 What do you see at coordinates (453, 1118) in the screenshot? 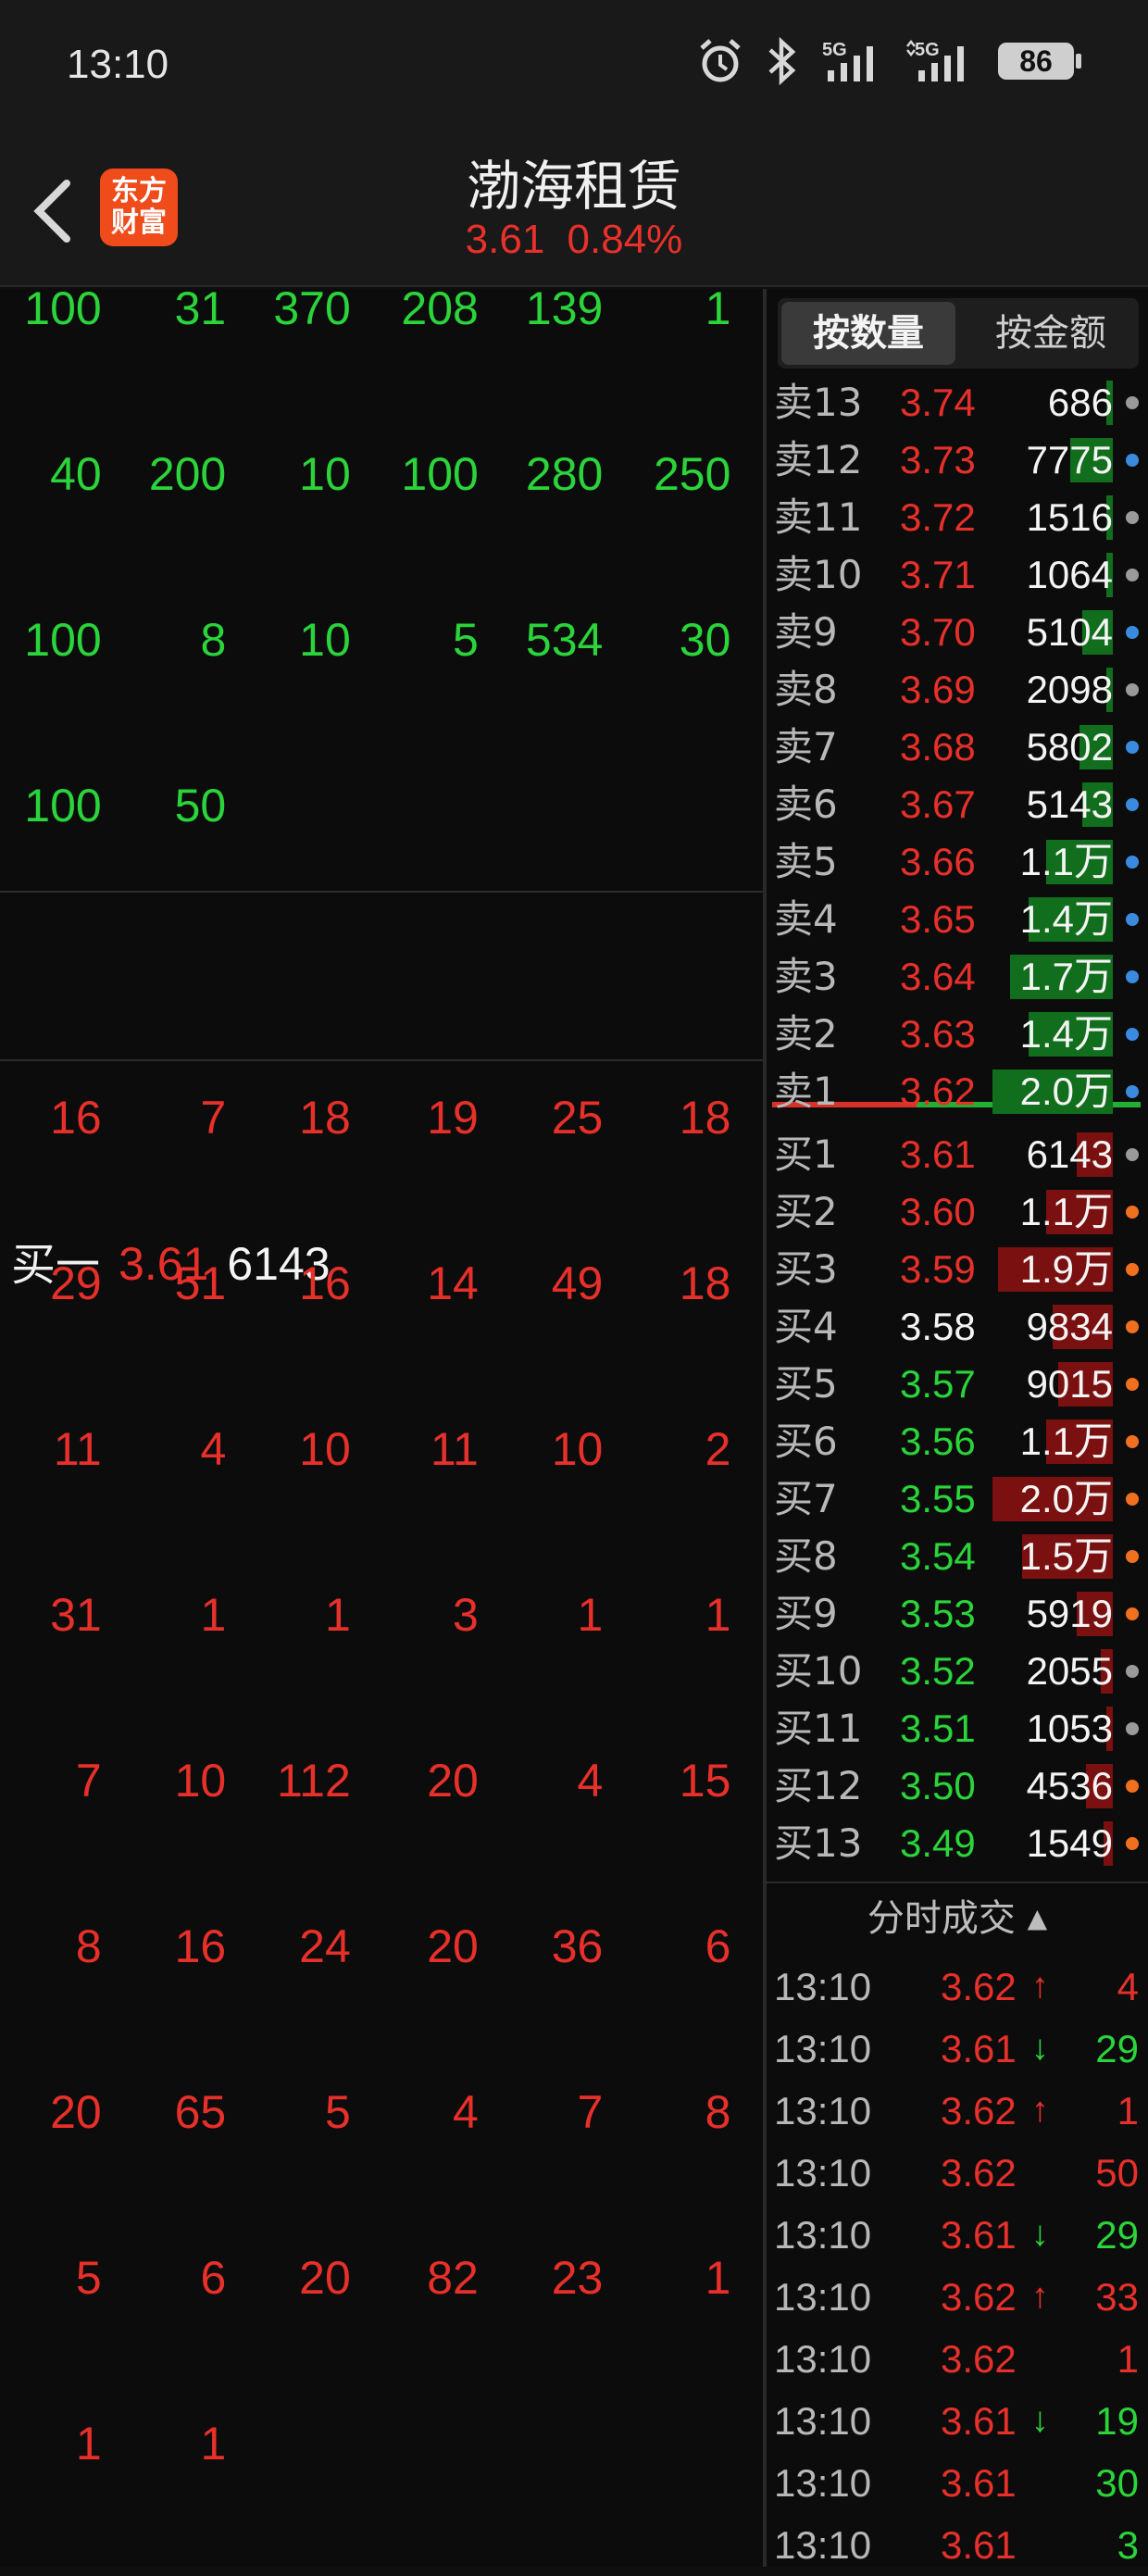
I see `queue-volume: 19` at bounding box center [453, 1118].